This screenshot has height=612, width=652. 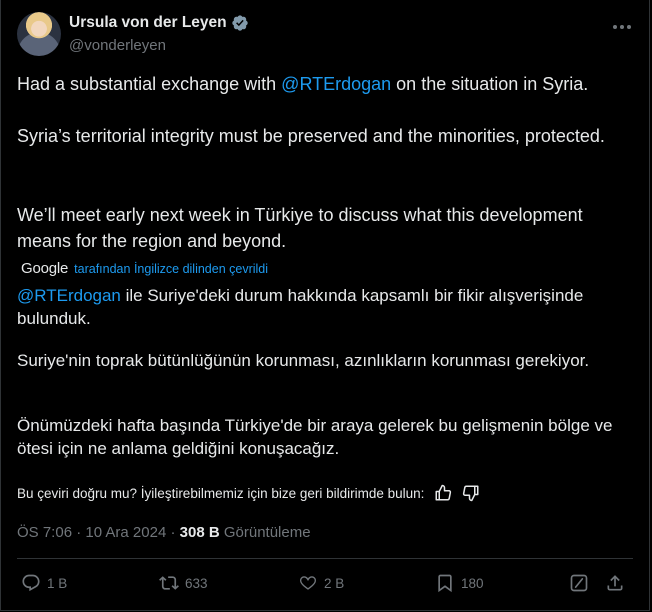 What do you see at coordinates (308, 583) in the screenshot?
I see `like-icon` at bounding box center [308, 583].